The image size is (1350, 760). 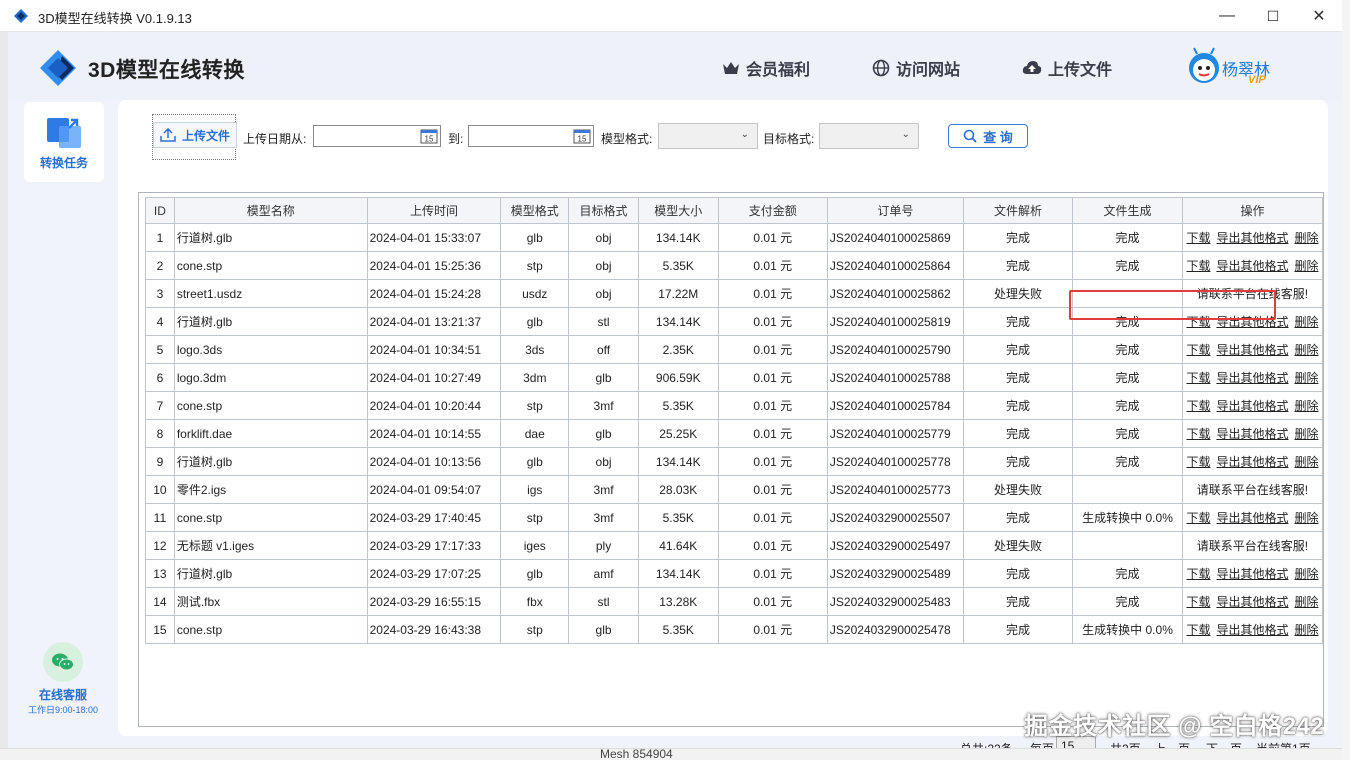 What do you see at coordinates (603, 210) in the screenshot?
I see `column-header: 目标格式` at bounding box center [603, 210].